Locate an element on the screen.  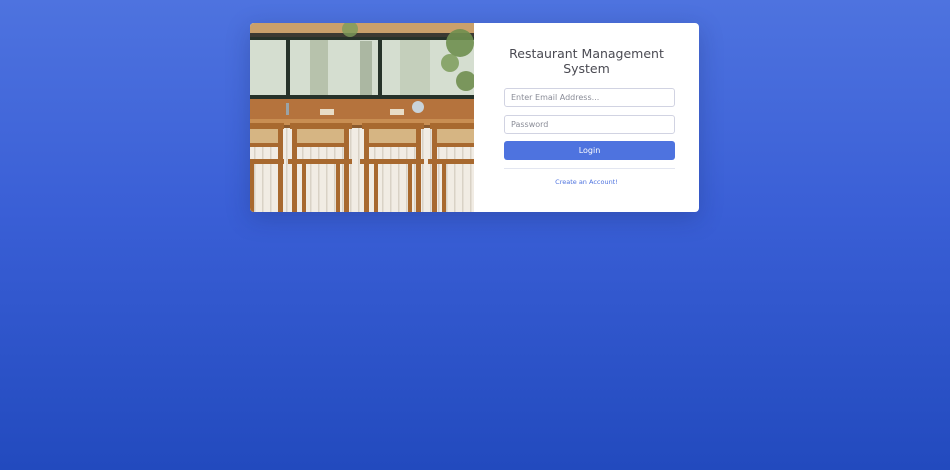
restaurant-bar-illustration is located at coordinates (362, 117).